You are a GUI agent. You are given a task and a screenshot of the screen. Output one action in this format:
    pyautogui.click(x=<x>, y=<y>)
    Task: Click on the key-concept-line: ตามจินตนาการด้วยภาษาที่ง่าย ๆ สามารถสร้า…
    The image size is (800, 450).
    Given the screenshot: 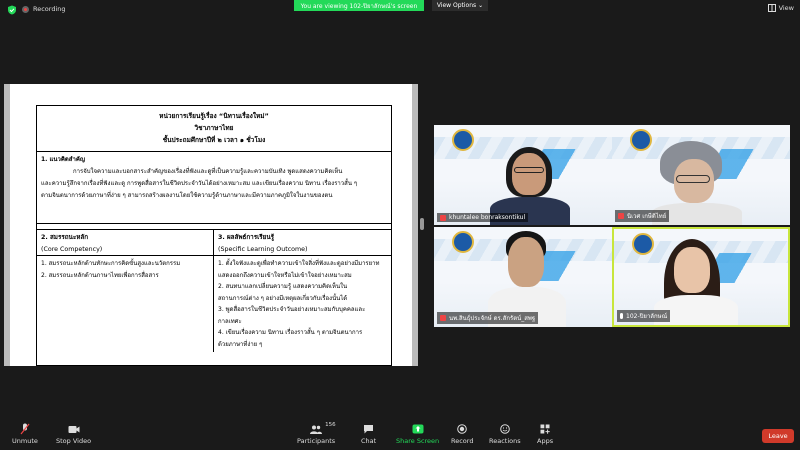 What is the action you would take?
    pyautogui.click(x=187, y=195)
    